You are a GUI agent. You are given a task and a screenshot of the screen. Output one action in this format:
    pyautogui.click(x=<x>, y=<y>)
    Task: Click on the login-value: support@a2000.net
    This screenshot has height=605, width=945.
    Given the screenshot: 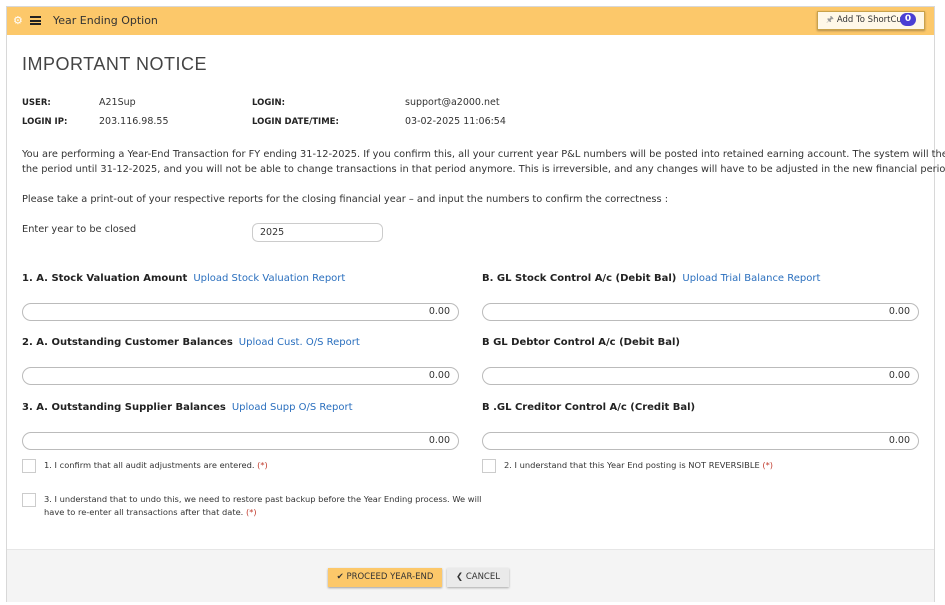 What is the action you would take?
    pyautogui.click(x=452, y=102)
    